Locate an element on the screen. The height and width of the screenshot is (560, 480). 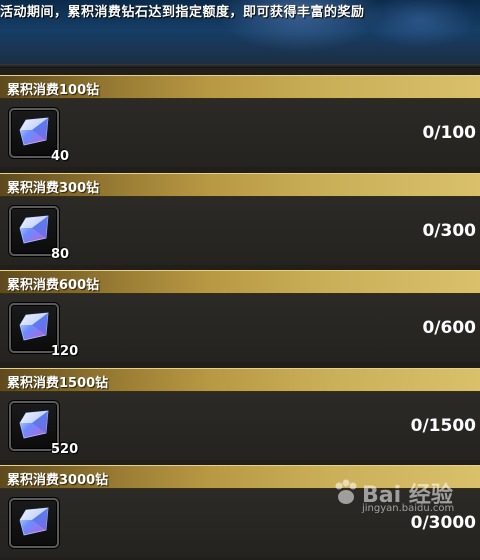
progress-text: 0/300 is located at coordinates (449, 230).